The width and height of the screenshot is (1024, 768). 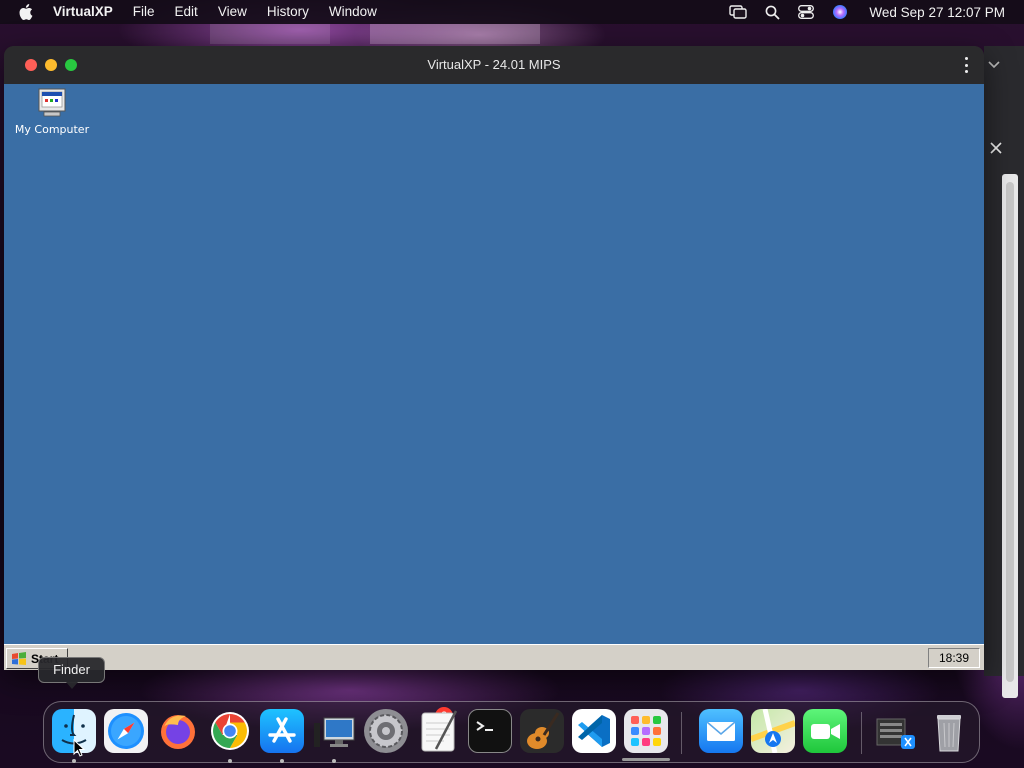 I want to click on launchpad-icon, so click(x=646, y=731).